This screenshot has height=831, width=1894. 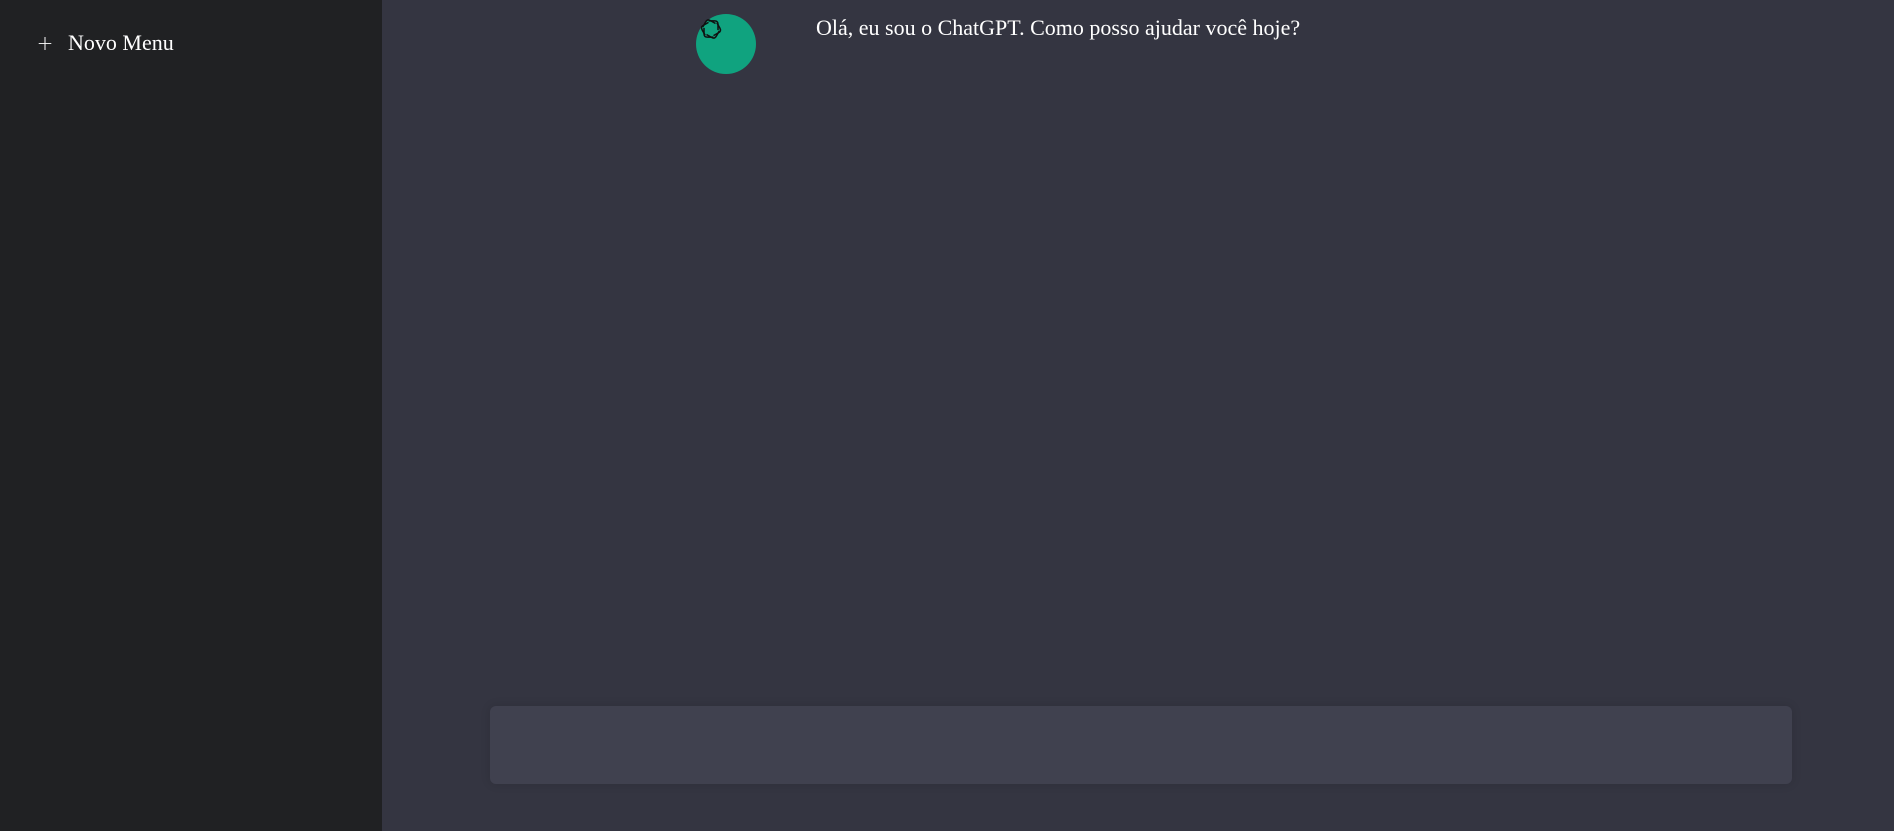 I want to click on assistant-avatar, so click(x=726, y=44).